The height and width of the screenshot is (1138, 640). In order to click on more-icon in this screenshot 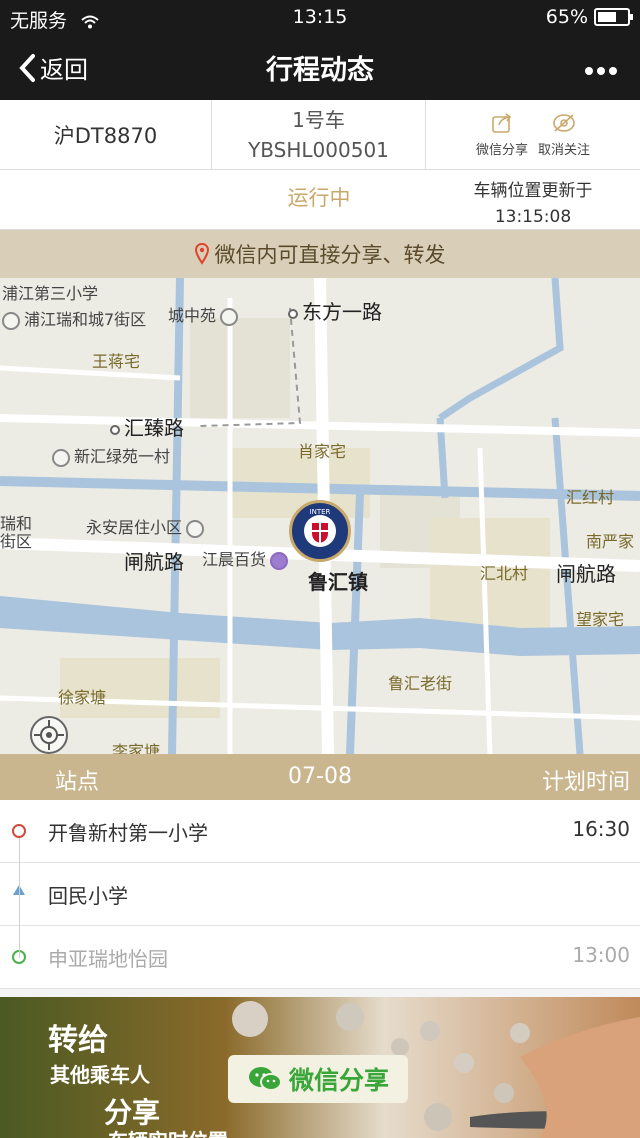, I will do `click(601, 71)`.